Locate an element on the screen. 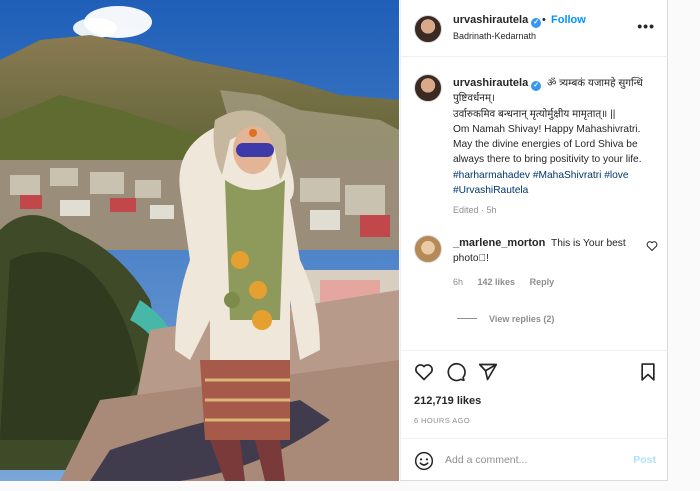 This screenshot has width=700, height=491. author-username: urvashirautela is located at coordinates (490, 20).